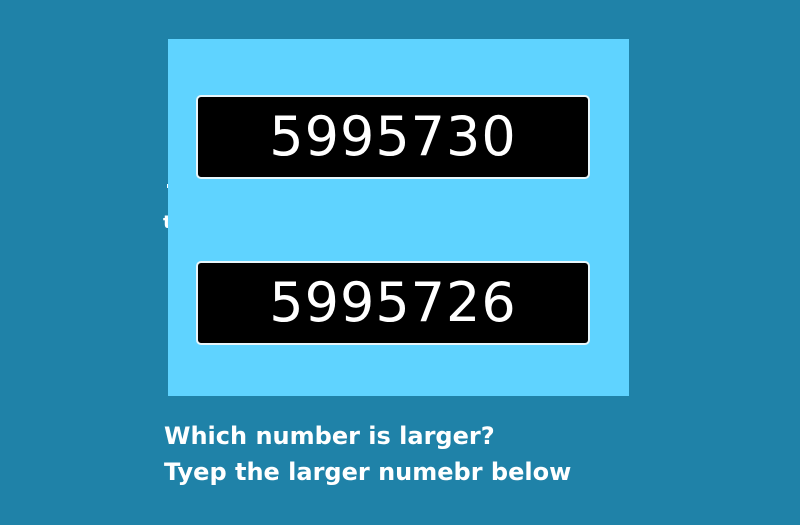 The height and width of the screenshot is (525, 800). I want to click on number-option-second: 5995726, so click(393, 303).